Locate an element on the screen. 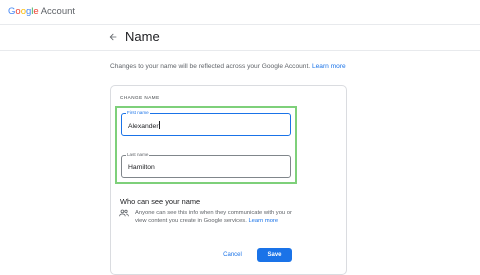 The image size is (480, 275). last-name-value: Hamilton is located at coordinates (141, 167).